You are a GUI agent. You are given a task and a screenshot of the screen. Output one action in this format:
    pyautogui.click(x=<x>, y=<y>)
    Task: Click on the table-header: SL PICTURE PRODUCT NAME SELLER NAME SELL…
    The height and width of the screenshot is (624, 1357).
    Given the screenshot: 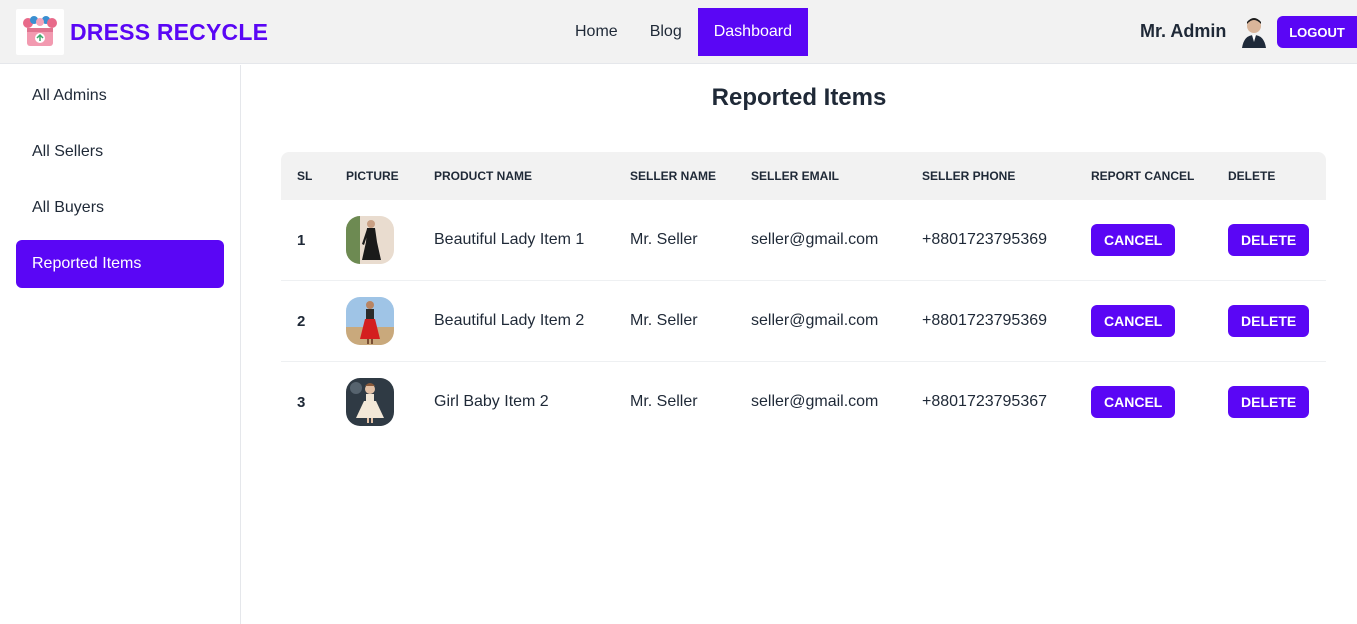 What is the action you would take?
    pyautogui.click(x=803, y=176)
    